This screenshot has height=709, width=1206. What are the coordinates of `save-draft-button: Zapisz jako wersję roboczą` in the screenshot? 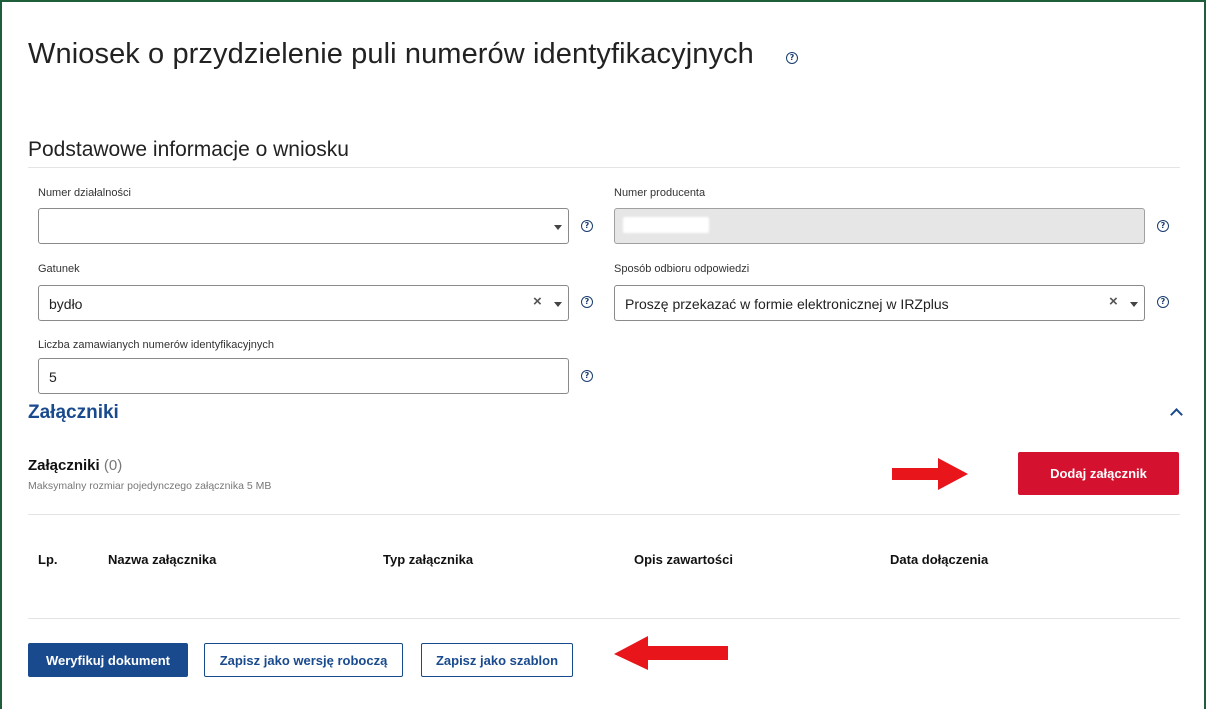 It's located at (303, 660).